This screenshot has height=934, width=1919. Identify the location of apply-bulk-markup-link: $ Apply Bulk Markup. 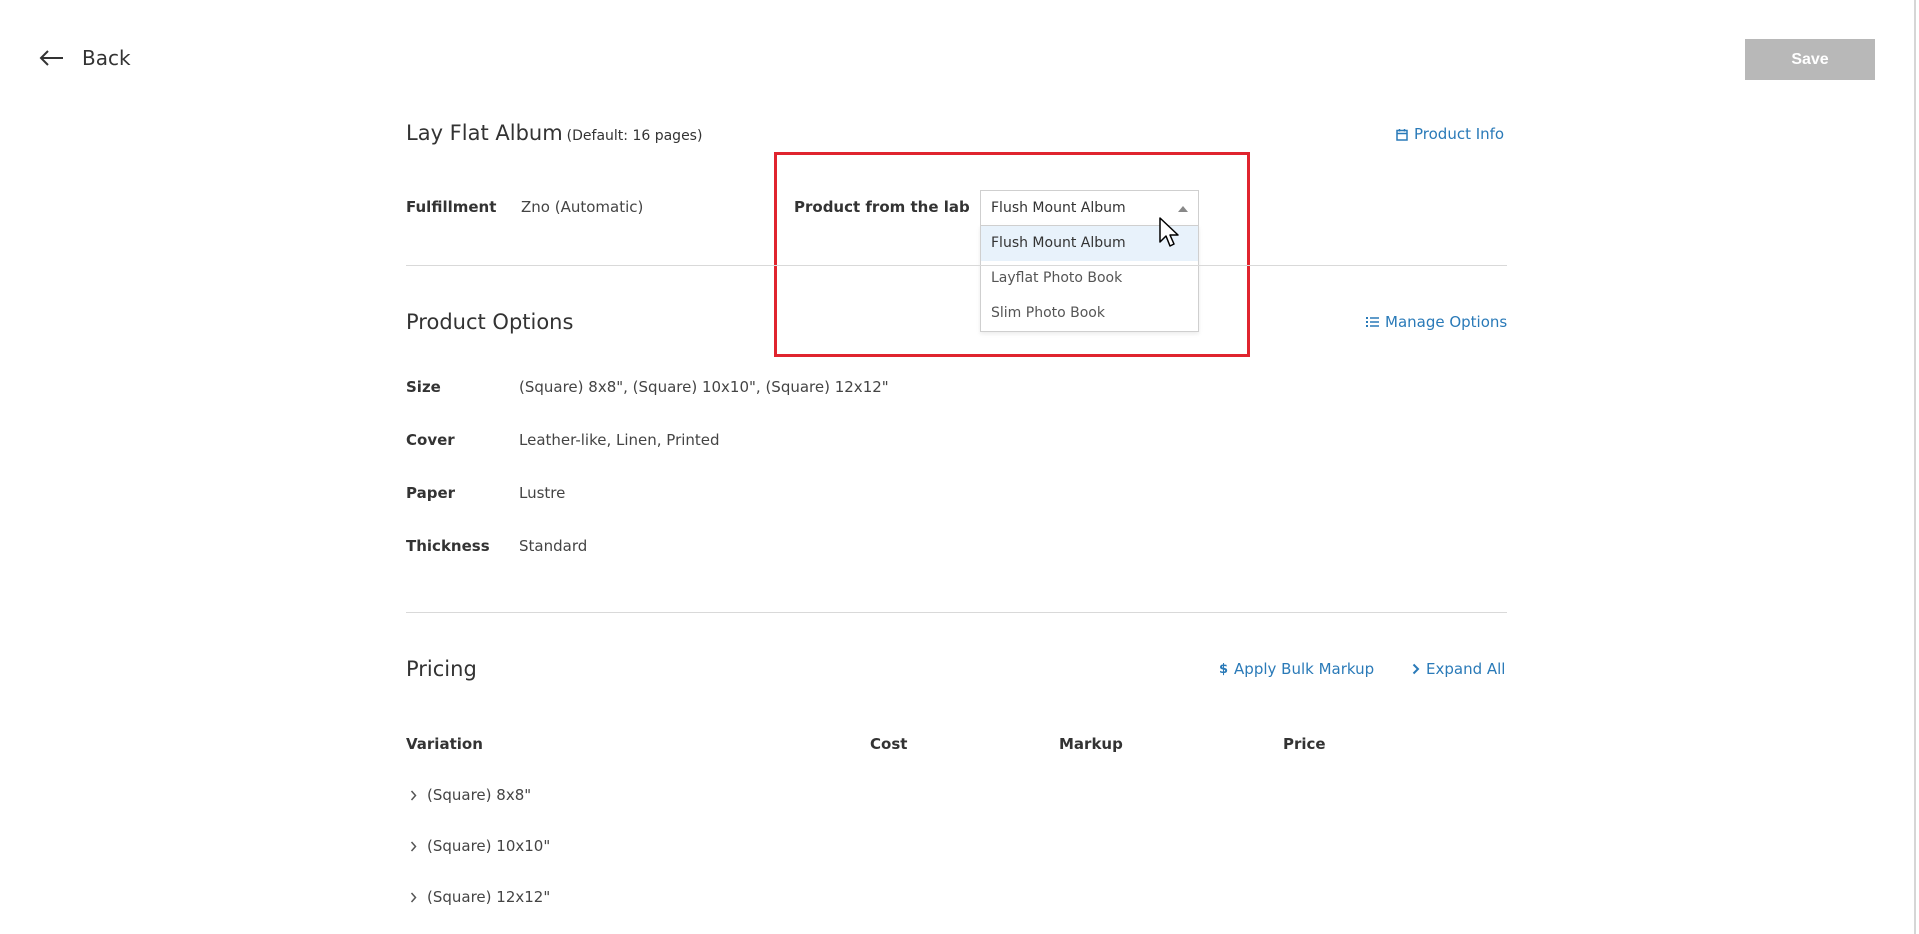
(1296, 669).